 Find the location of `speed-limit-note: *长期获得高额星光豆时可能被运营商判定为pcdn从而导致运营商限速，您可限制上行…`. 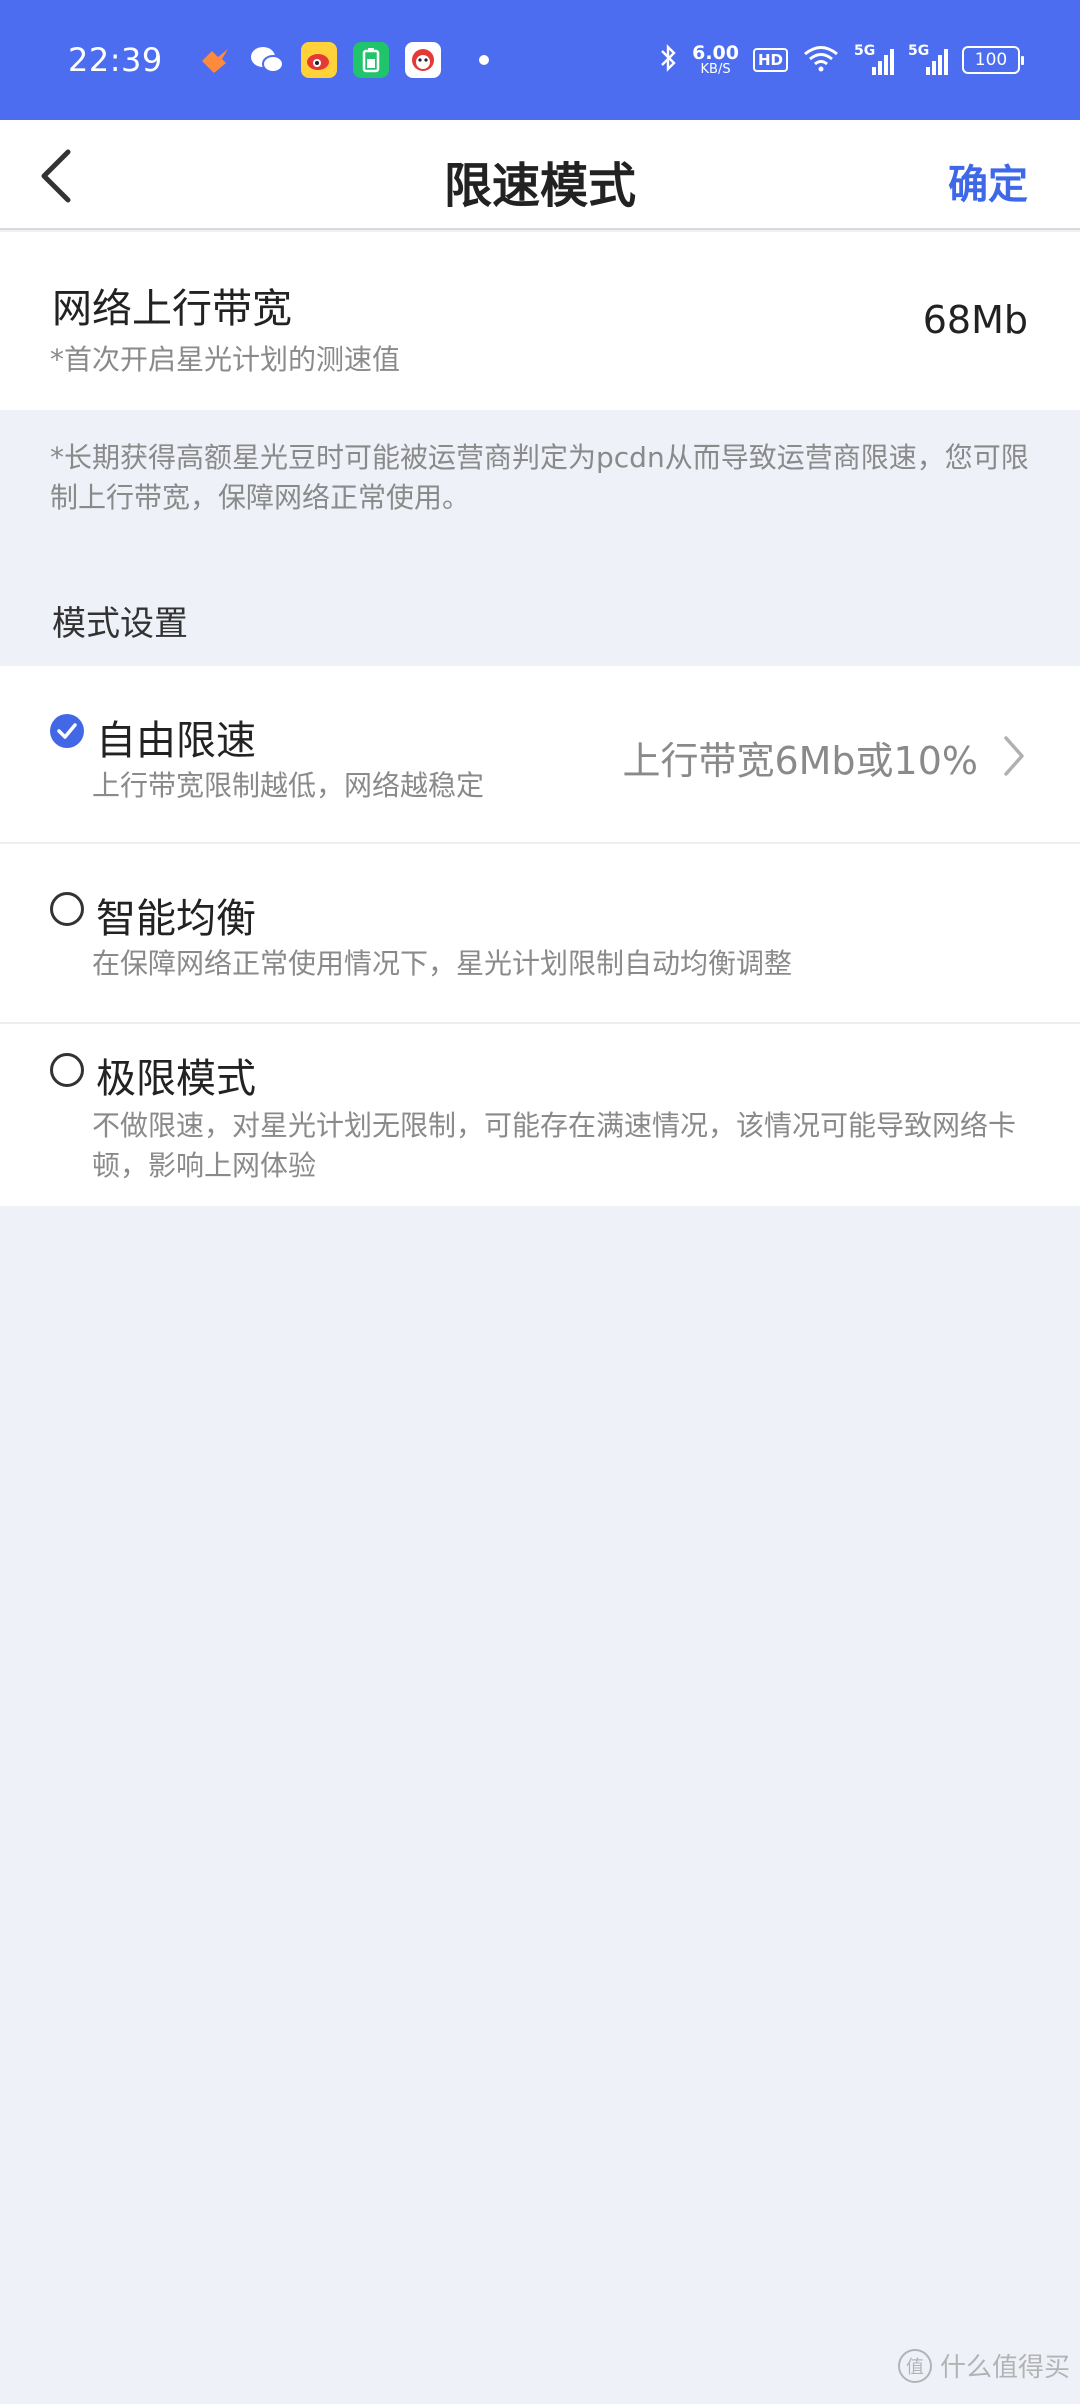

speed-limit-note: *长期获得高额星光豆时可能被运营商判定为pcdn从而导致运营商限速，您可限制上行… is located at coordinates (539, 477).